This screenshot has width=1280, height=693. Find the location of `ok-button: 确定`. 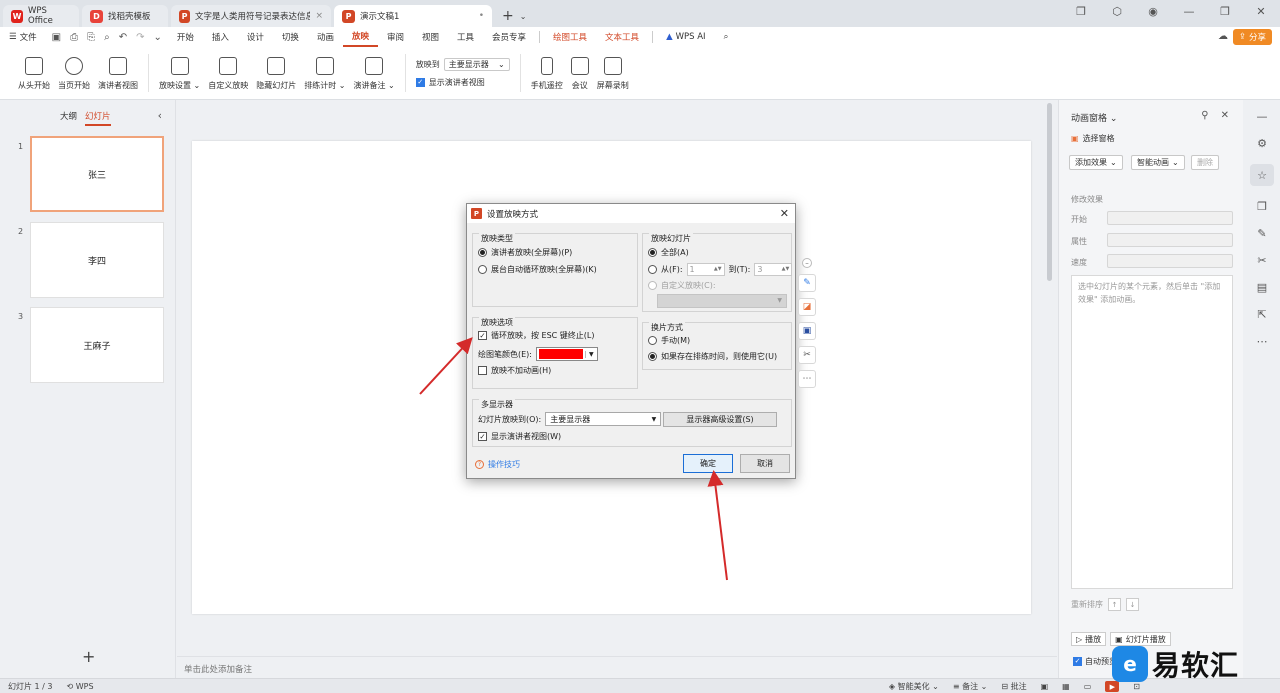

ok-button: 确定 is located at coordinates (708, 463).